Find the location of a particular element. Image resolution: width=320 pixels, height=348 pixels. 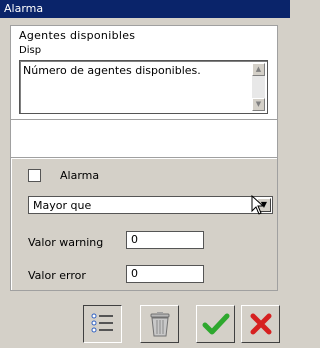

alarm-checkbox is located at coordinates (34, 175).